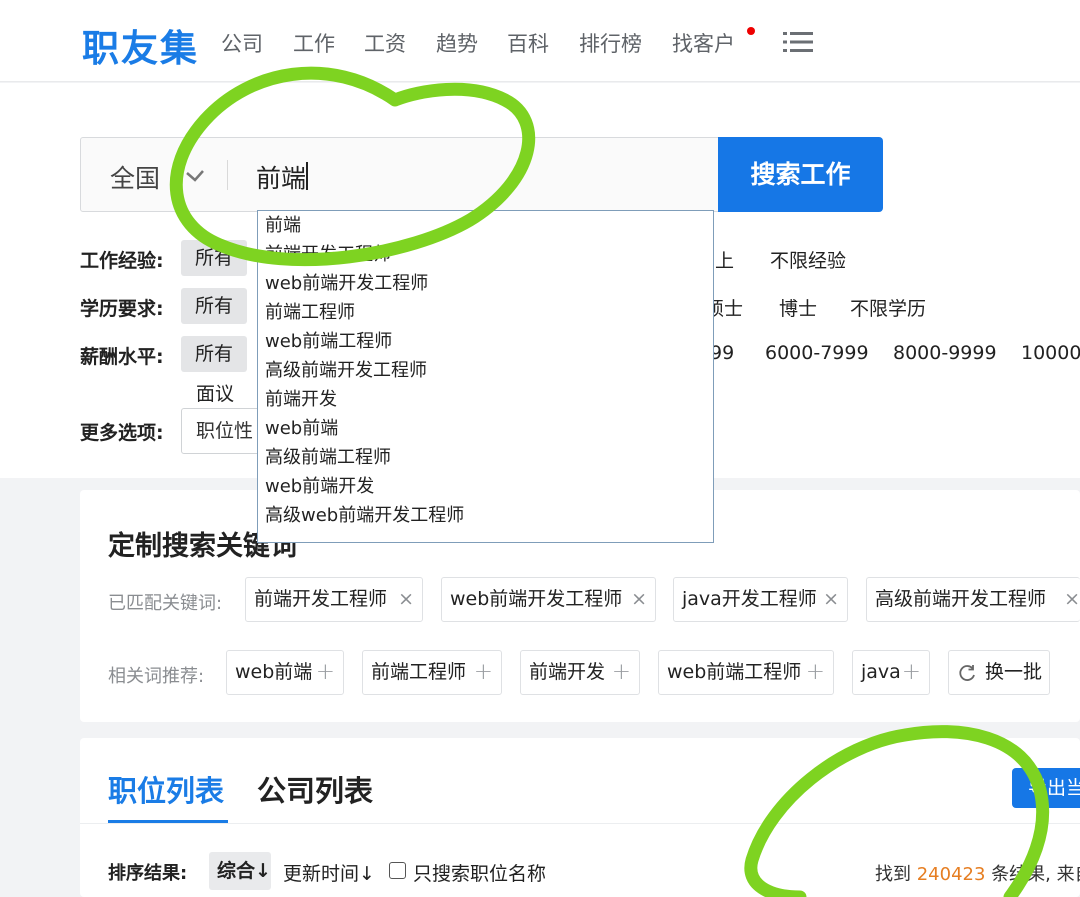 The height and width of the screenshot is (897, 1080). What do you see at coordinates (122, 433) in the screenshot?
I see `more-options-label: 更多选项:` at bounding box center [122, 433].